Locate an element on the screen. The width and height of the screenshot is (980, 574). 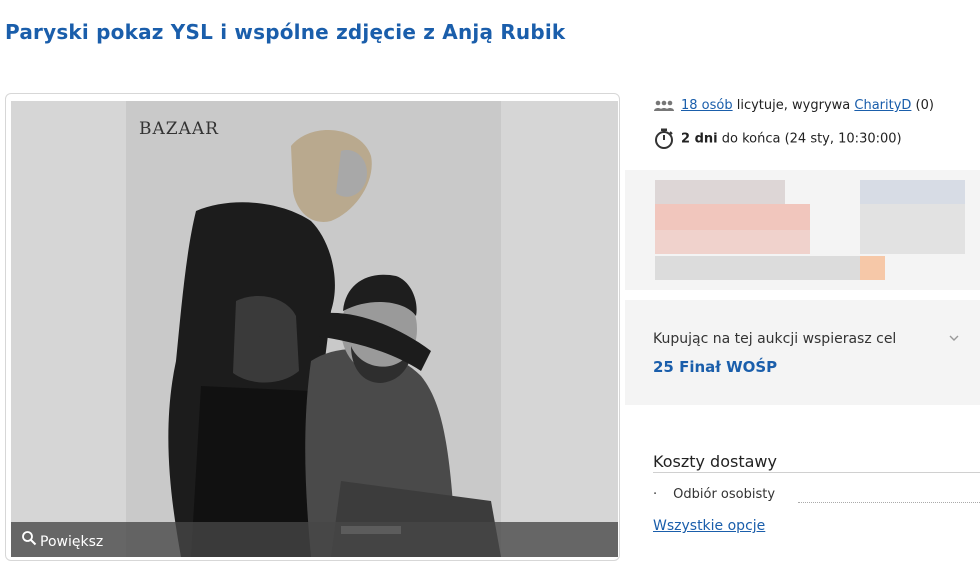
price-panel-redacted is located at coordinates (802, 230).